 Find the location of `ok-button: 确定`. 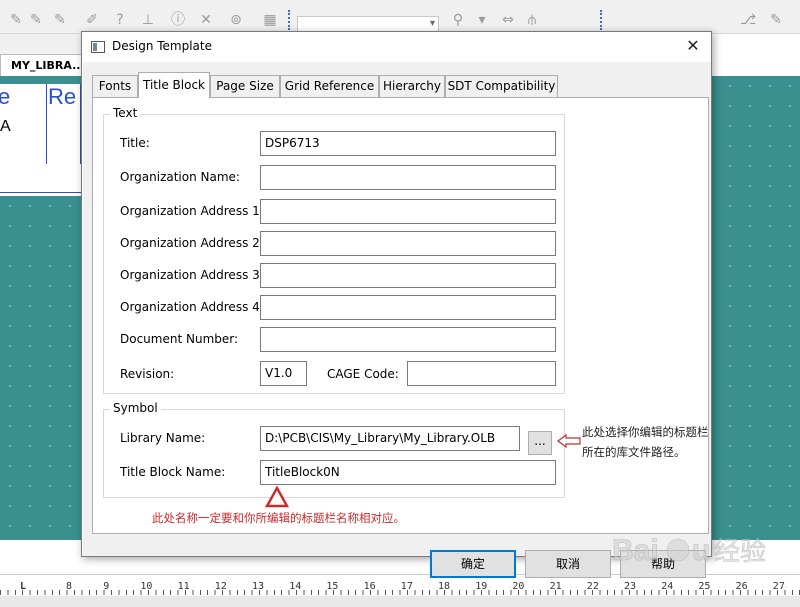

ok-button: 确定 is located at coordinates (473, 564).